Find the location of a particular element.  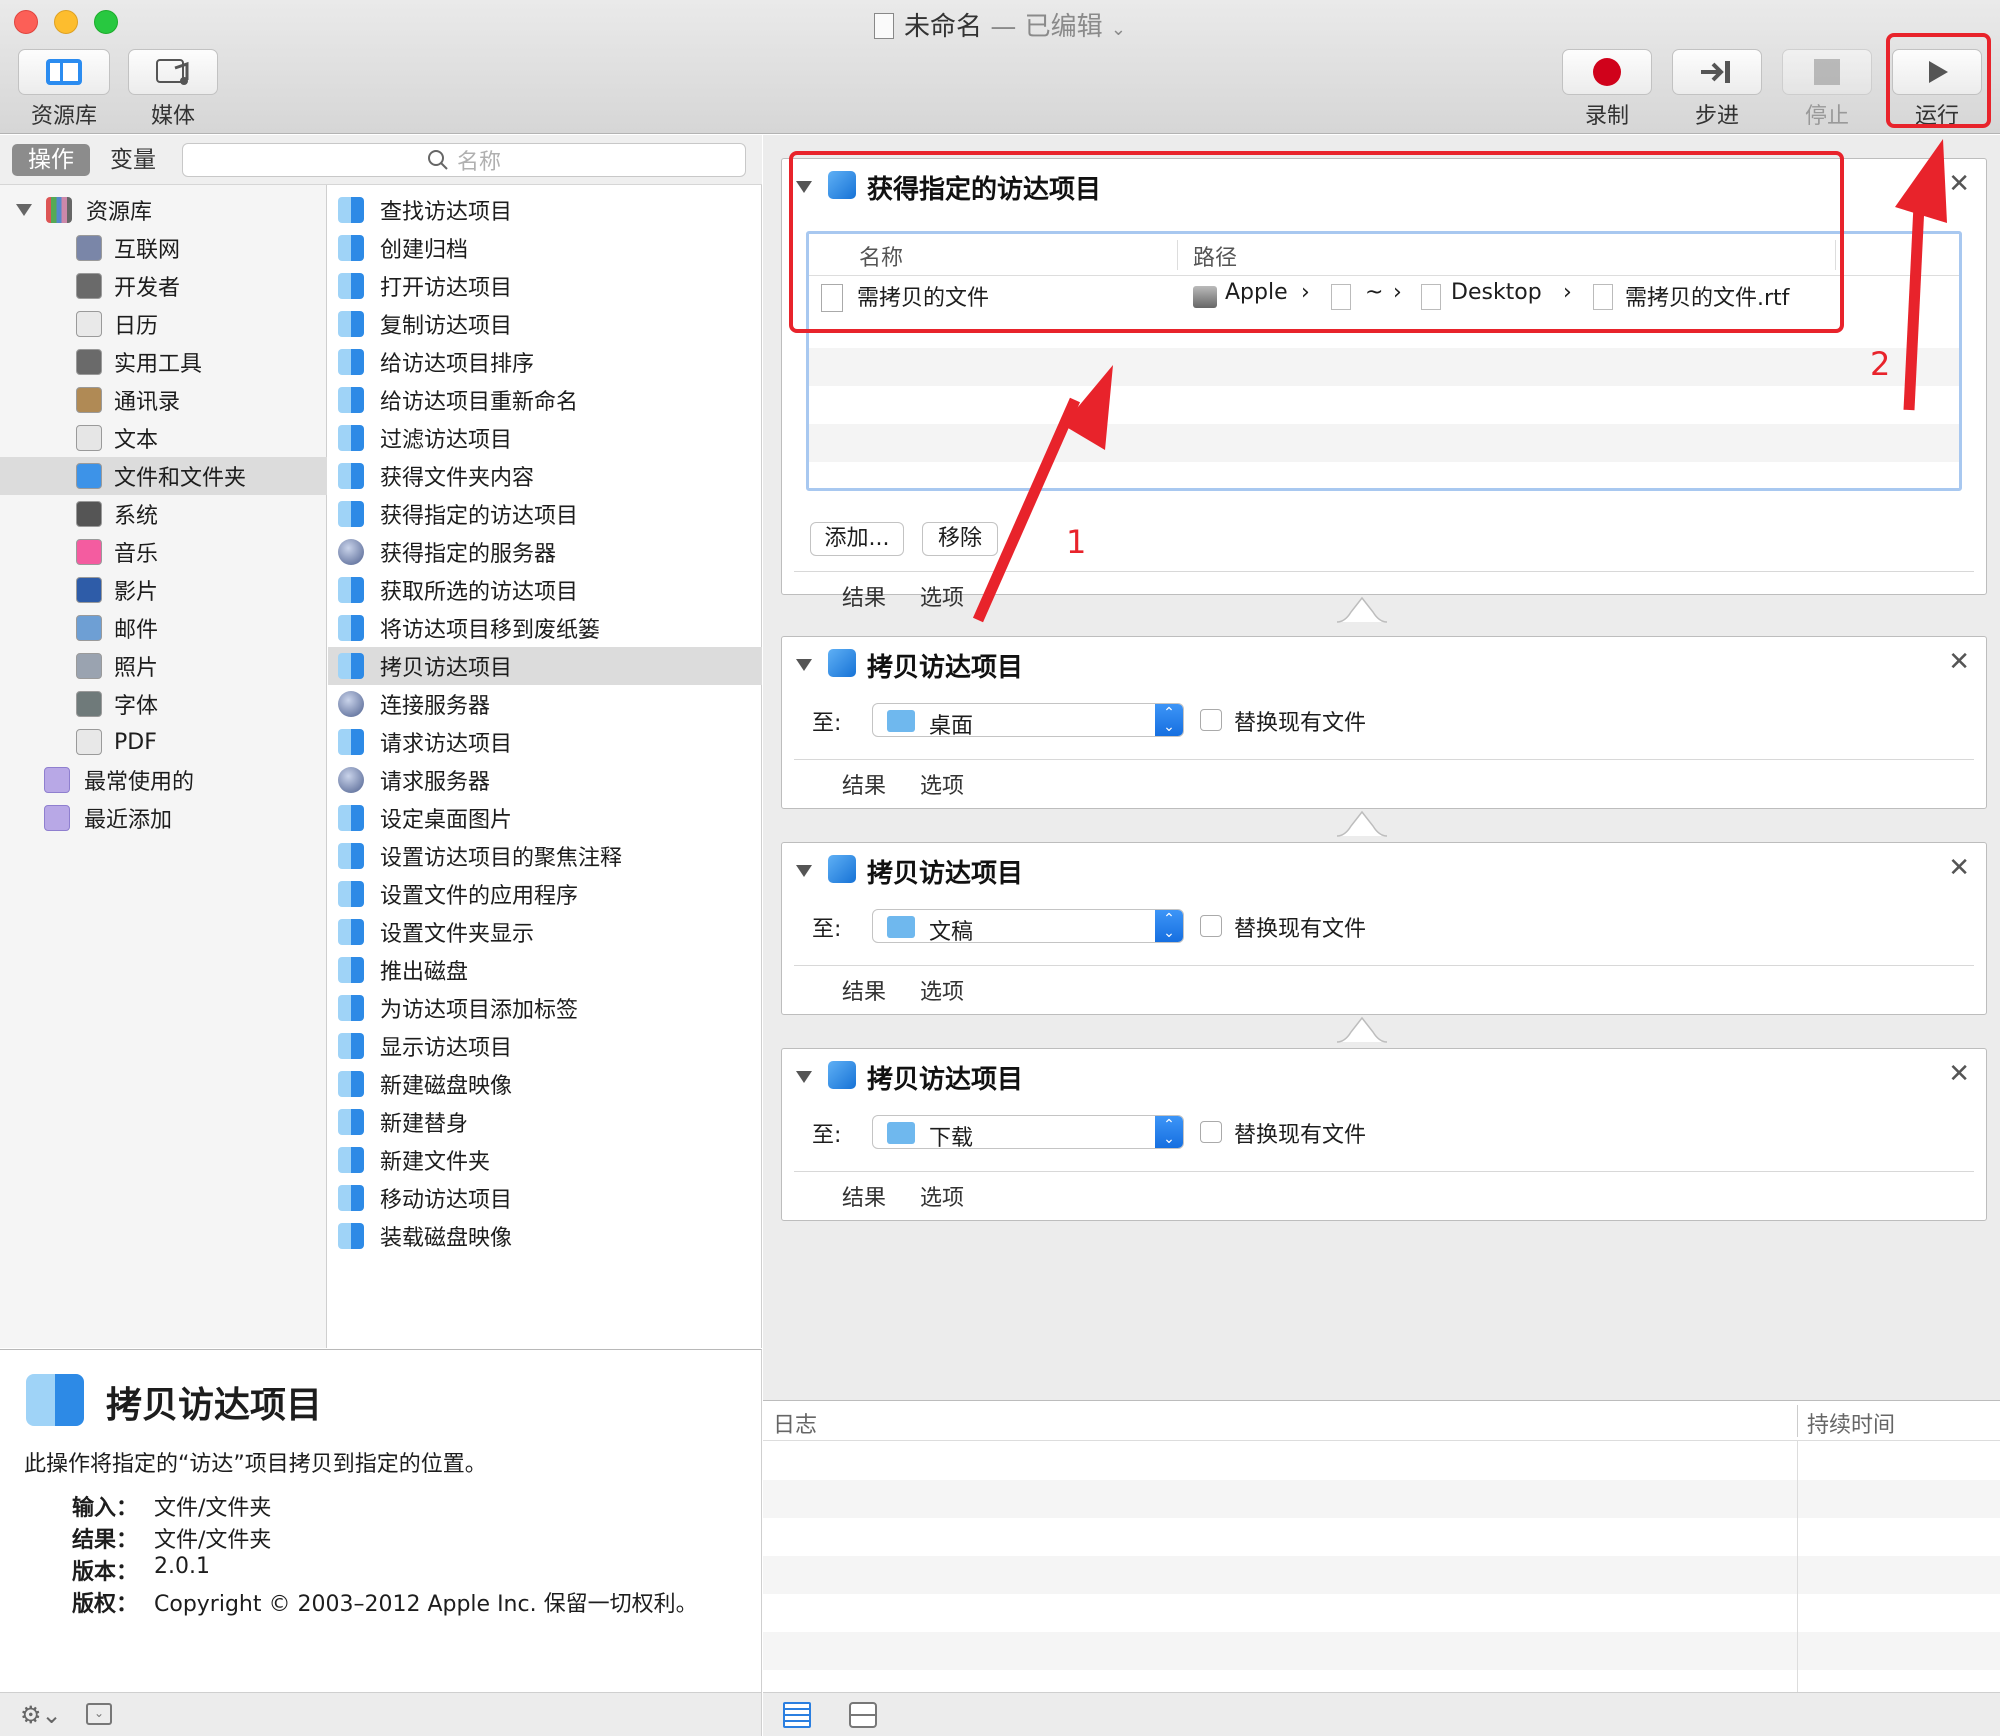

library-root: 资源库 is located at coordinates (163, 210).